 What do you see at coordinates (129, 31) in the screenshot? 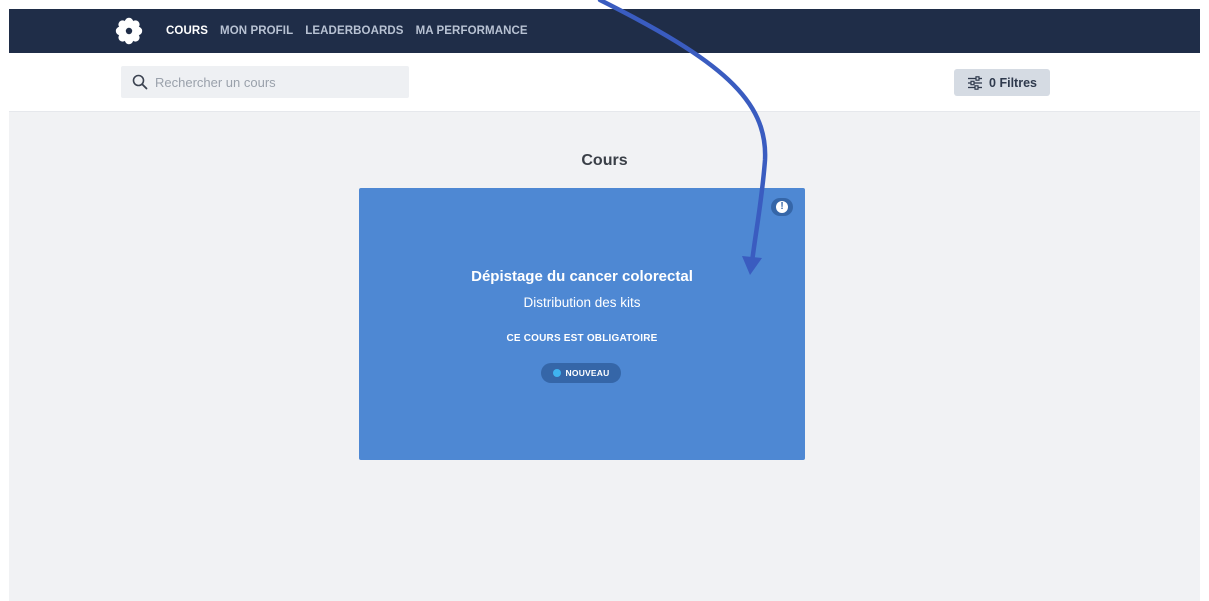
I see `flower-logo-icon` at bounding box center [129, 31].